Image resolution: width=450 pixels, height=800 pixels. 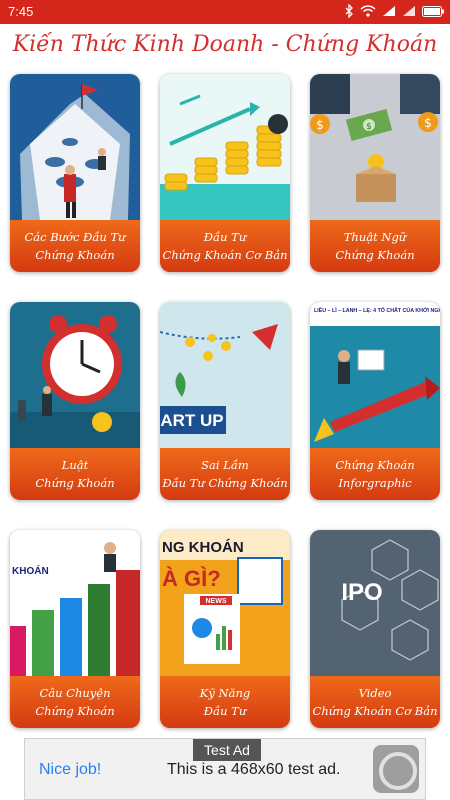 I want to click on card-label: Thuật Ngữ Chứng Khoán, so click(x=375, y=246).